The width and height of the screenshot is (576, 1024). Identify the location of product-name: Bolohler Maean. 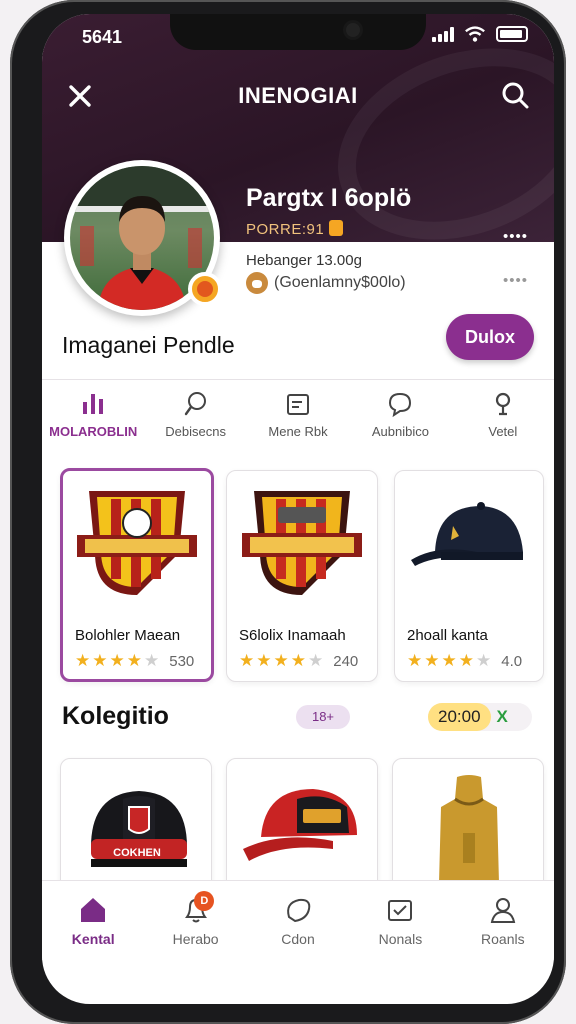
(128, 635).